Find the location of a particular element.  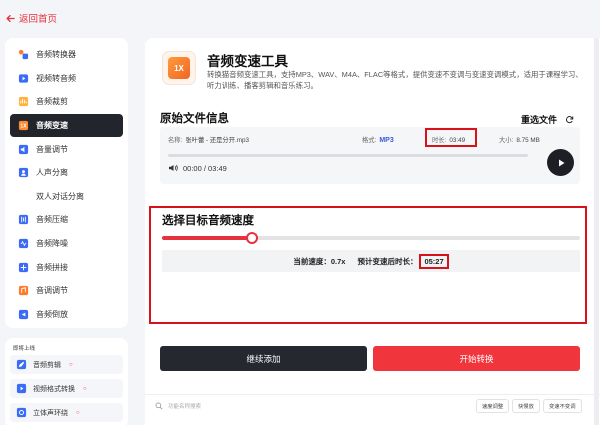

continue-add-button: 继续添加 is located at coordinates (263, 358).